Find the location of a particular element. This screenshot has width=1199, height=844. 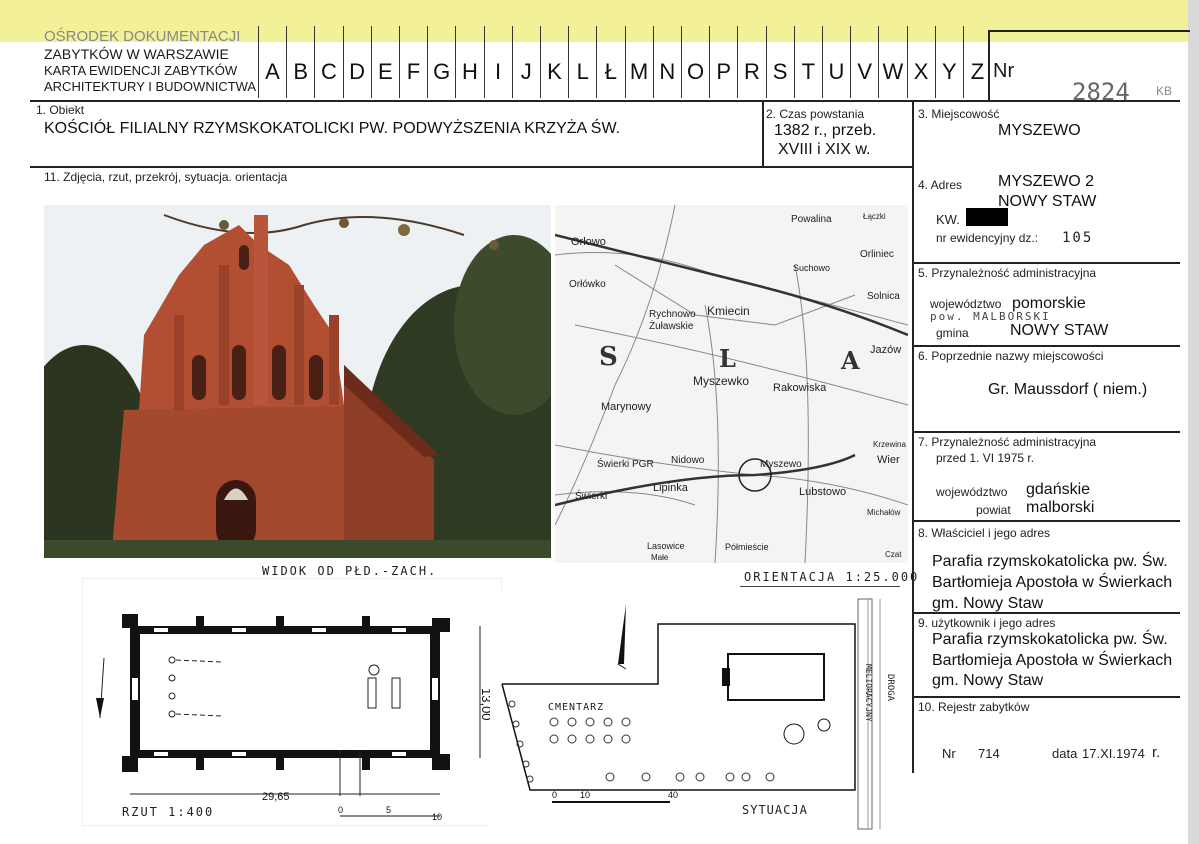

floor-plan: 29,65 13,00 0 5 10 RZUT 1:400 is located at coordinates (292, 702).